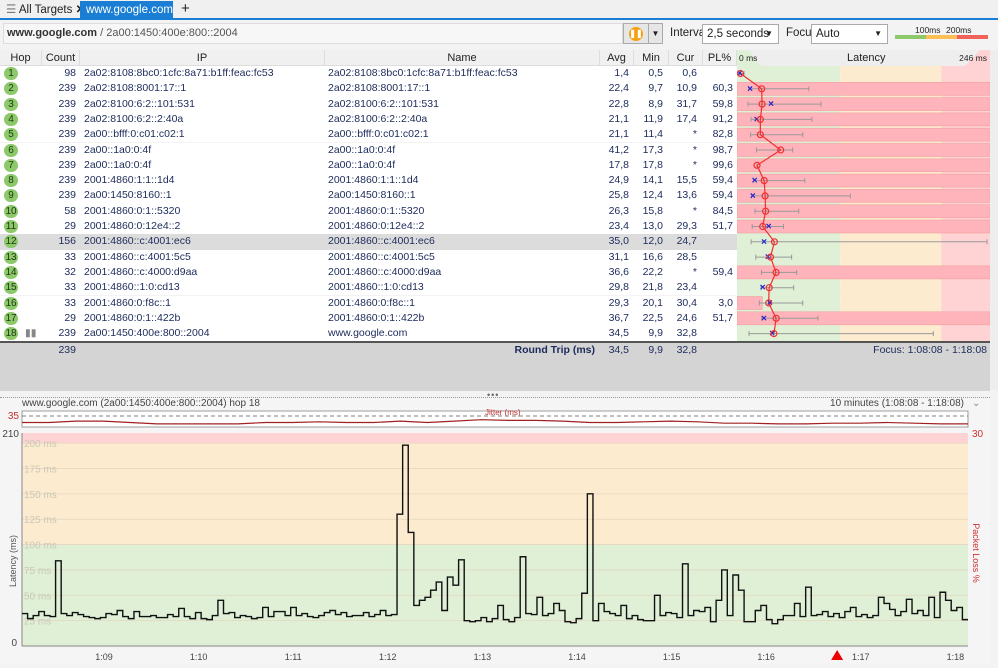 Image resolution: width=998 pixels, height=668 pixels. I want to click on menu-icon: ☰, so click(12, 10).